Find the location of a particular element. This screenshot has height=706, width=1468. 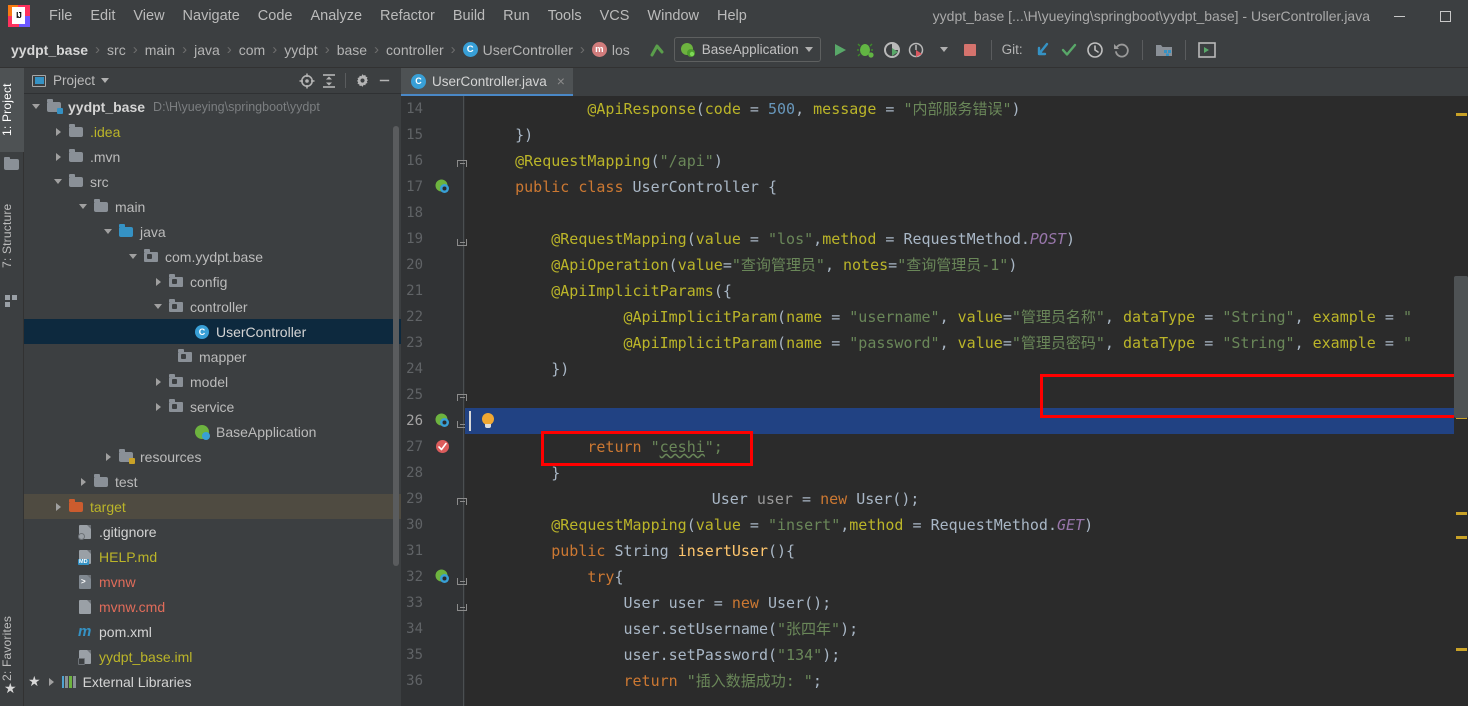

tree-row-model: model is located at coordinates (212, 381).